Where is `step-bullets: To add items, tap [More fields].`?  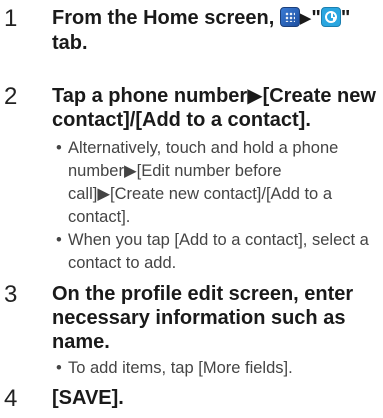 step-bullets: To add items, tap [More fields]. is located at coordinates (218, 368).